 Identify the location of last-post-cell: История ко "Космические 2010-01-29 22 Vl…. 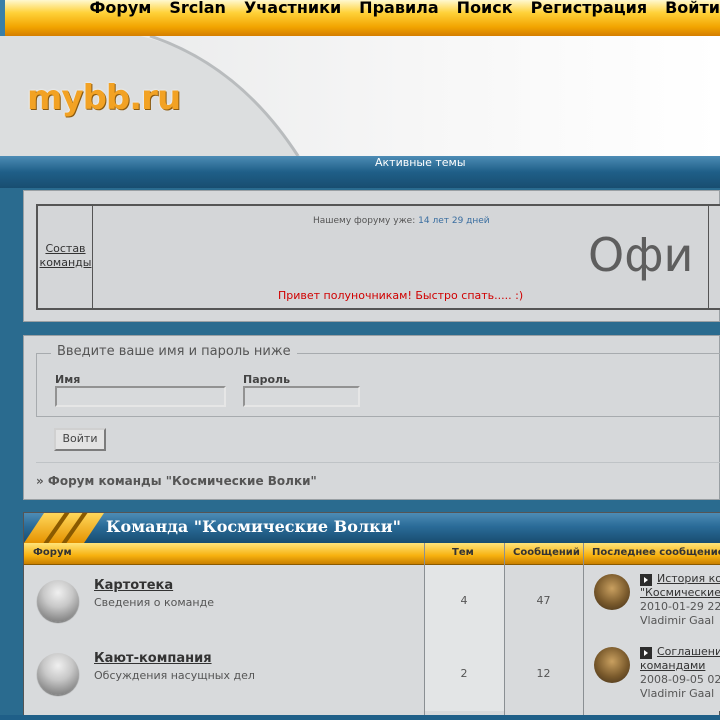
(651, 601).